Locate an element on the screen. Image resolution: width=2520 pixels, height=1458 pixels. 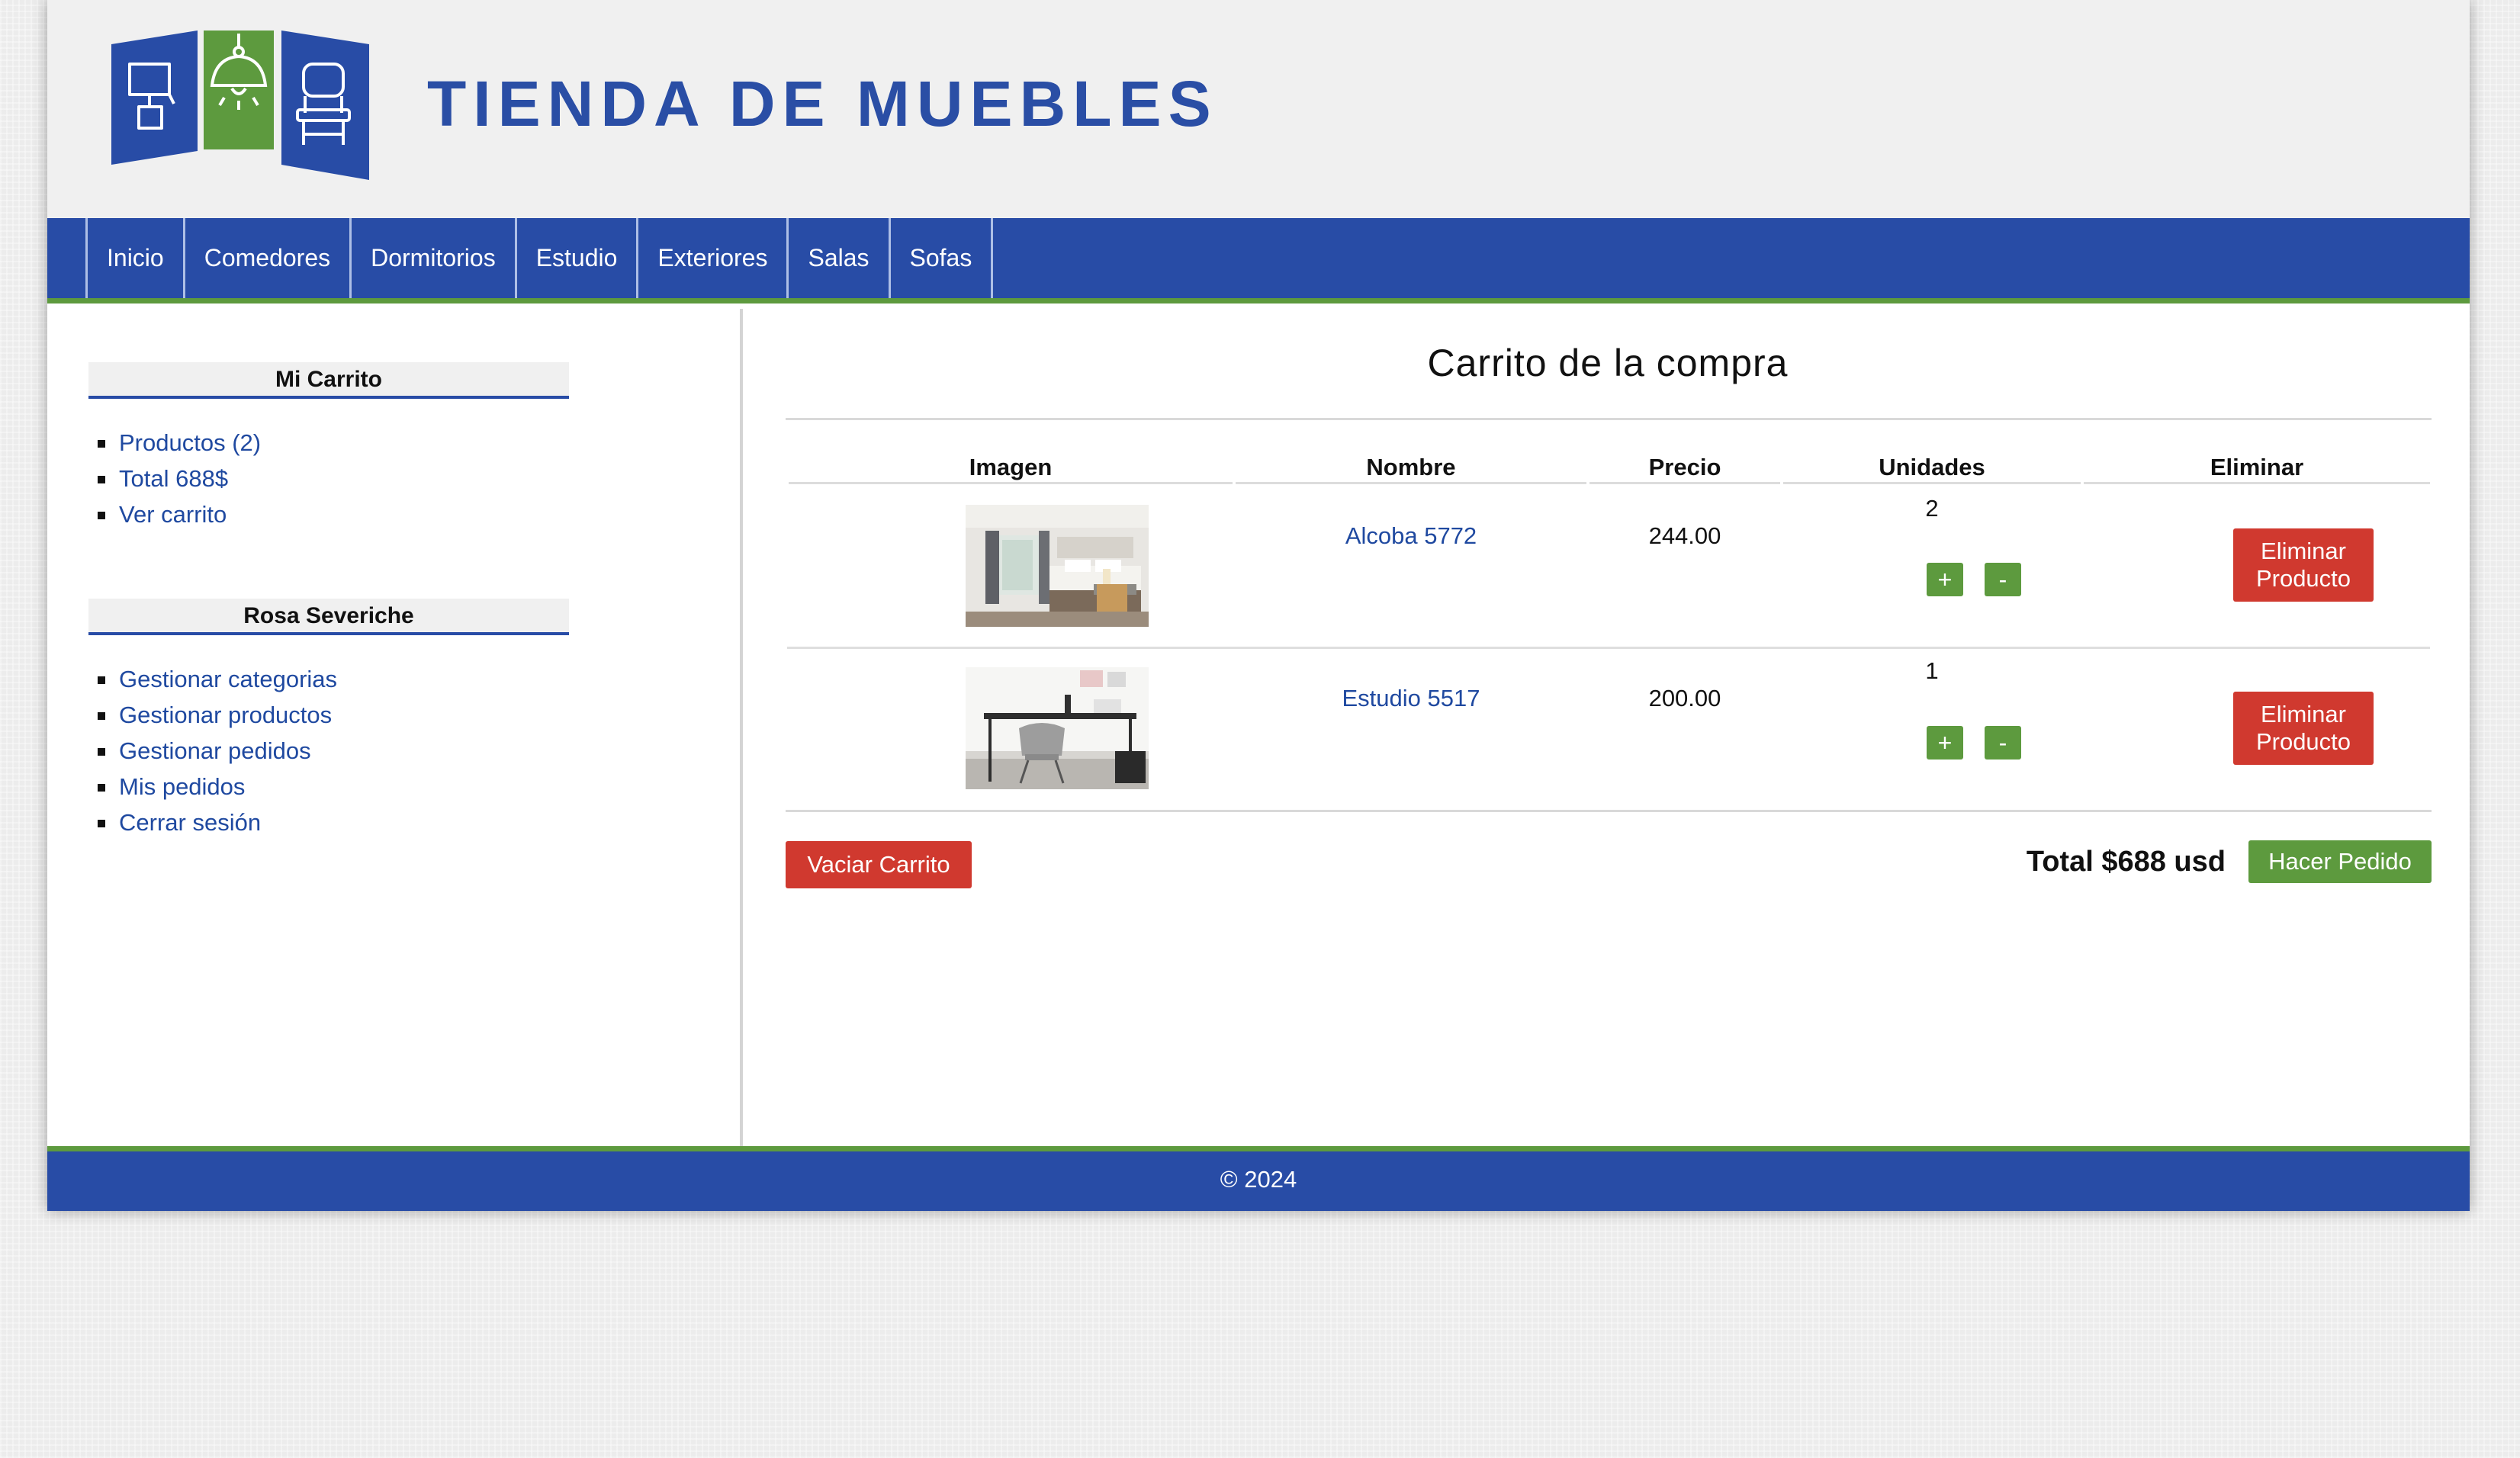
column-header-imagen: Imagen is located at coordinates (1011, 468).